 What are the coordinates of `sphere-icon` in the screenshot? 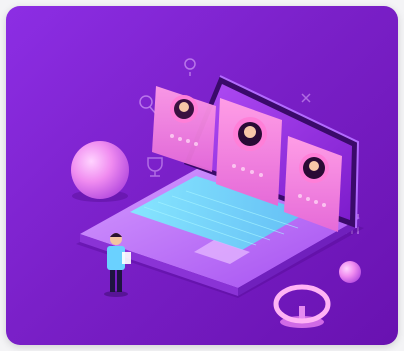 It's located at (100, 171).